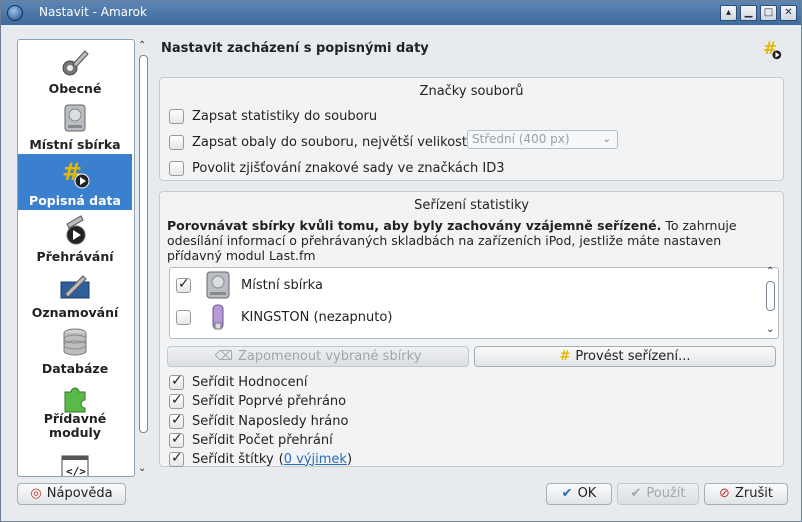  I want to click on title-bar: Nastavit - Amarok ▴ ▁ □ ✕, so click(401, 13).